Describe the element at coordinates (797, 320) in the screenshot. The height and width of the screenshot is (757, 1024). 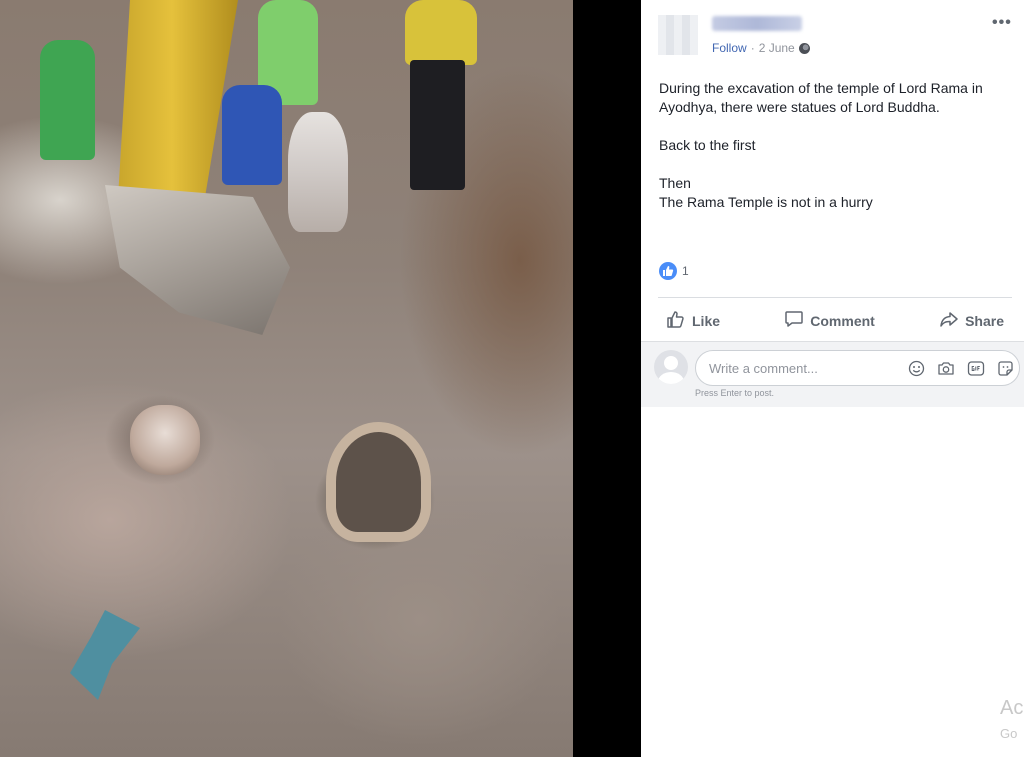
I see `speech-bubble-icon` at that location.